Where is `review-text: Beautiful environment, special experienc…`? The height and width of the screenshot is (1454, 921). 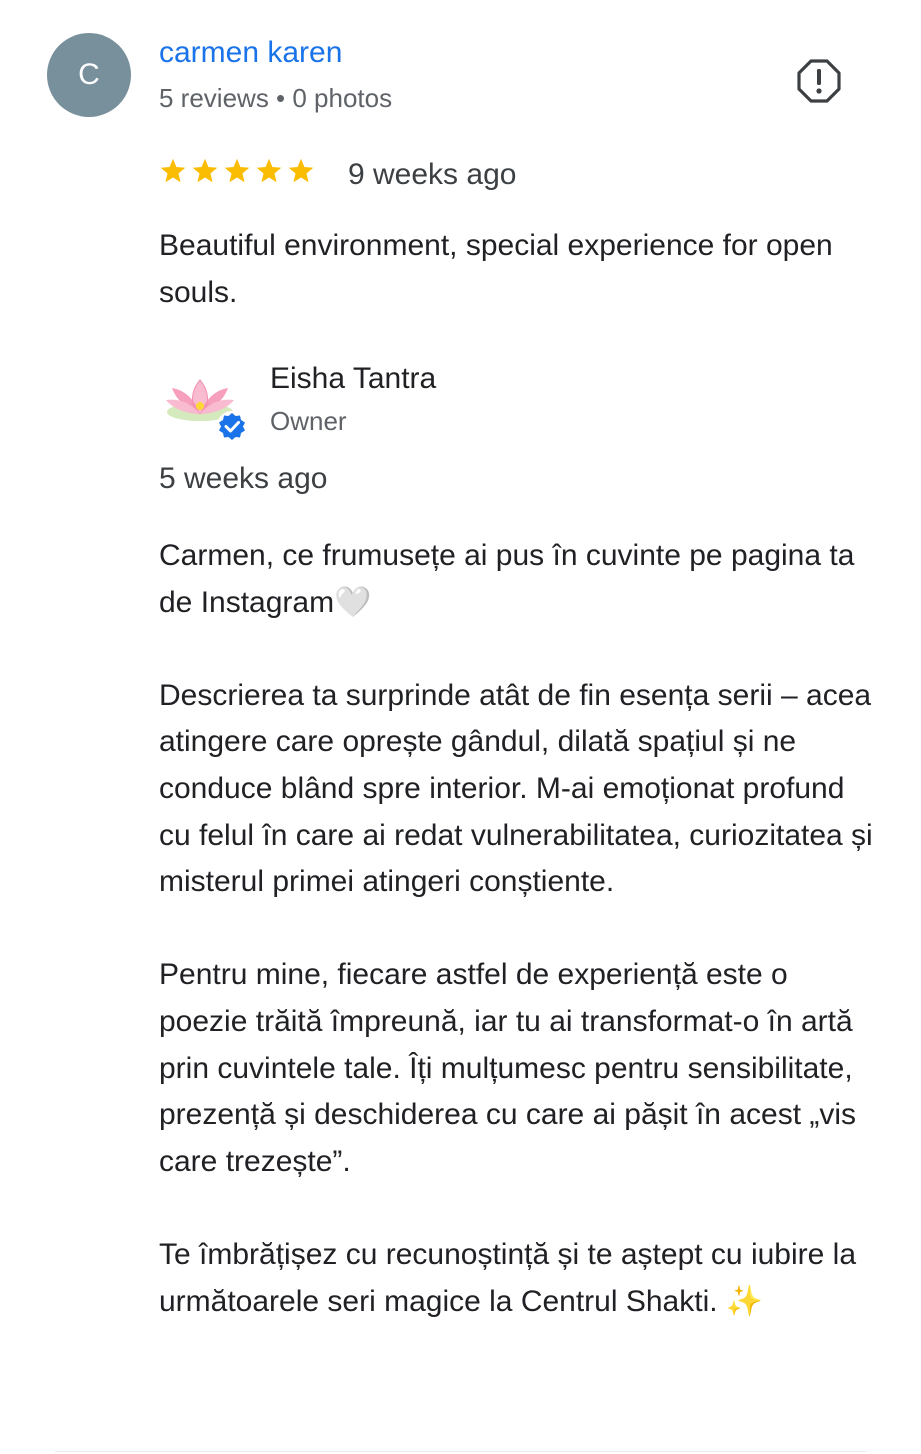 review-text: Beautiful environment, special experienc… is located at coordinates (496, 269).